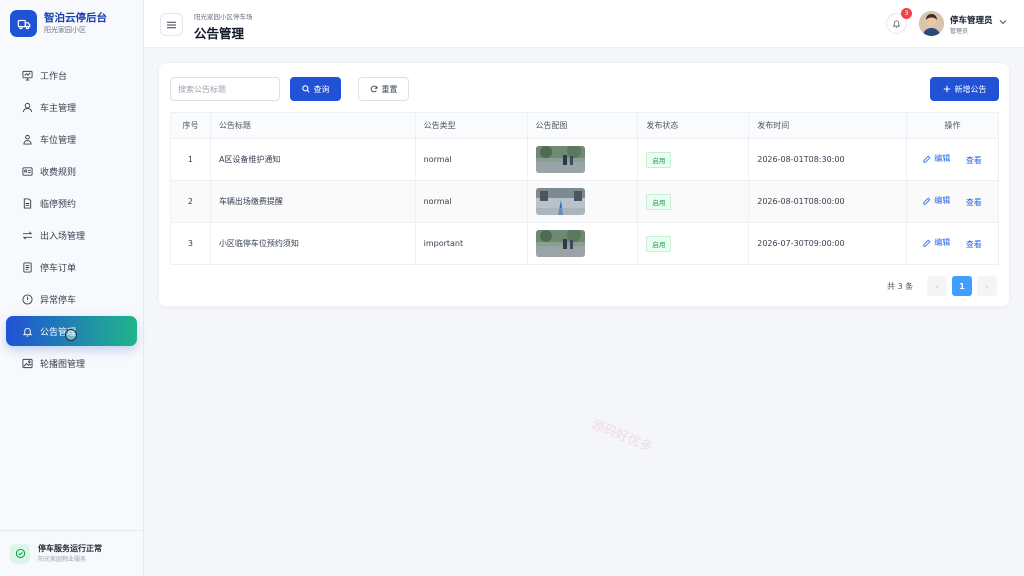  I want to click on add-announcement-button: 新增公告, so click(964, 89).